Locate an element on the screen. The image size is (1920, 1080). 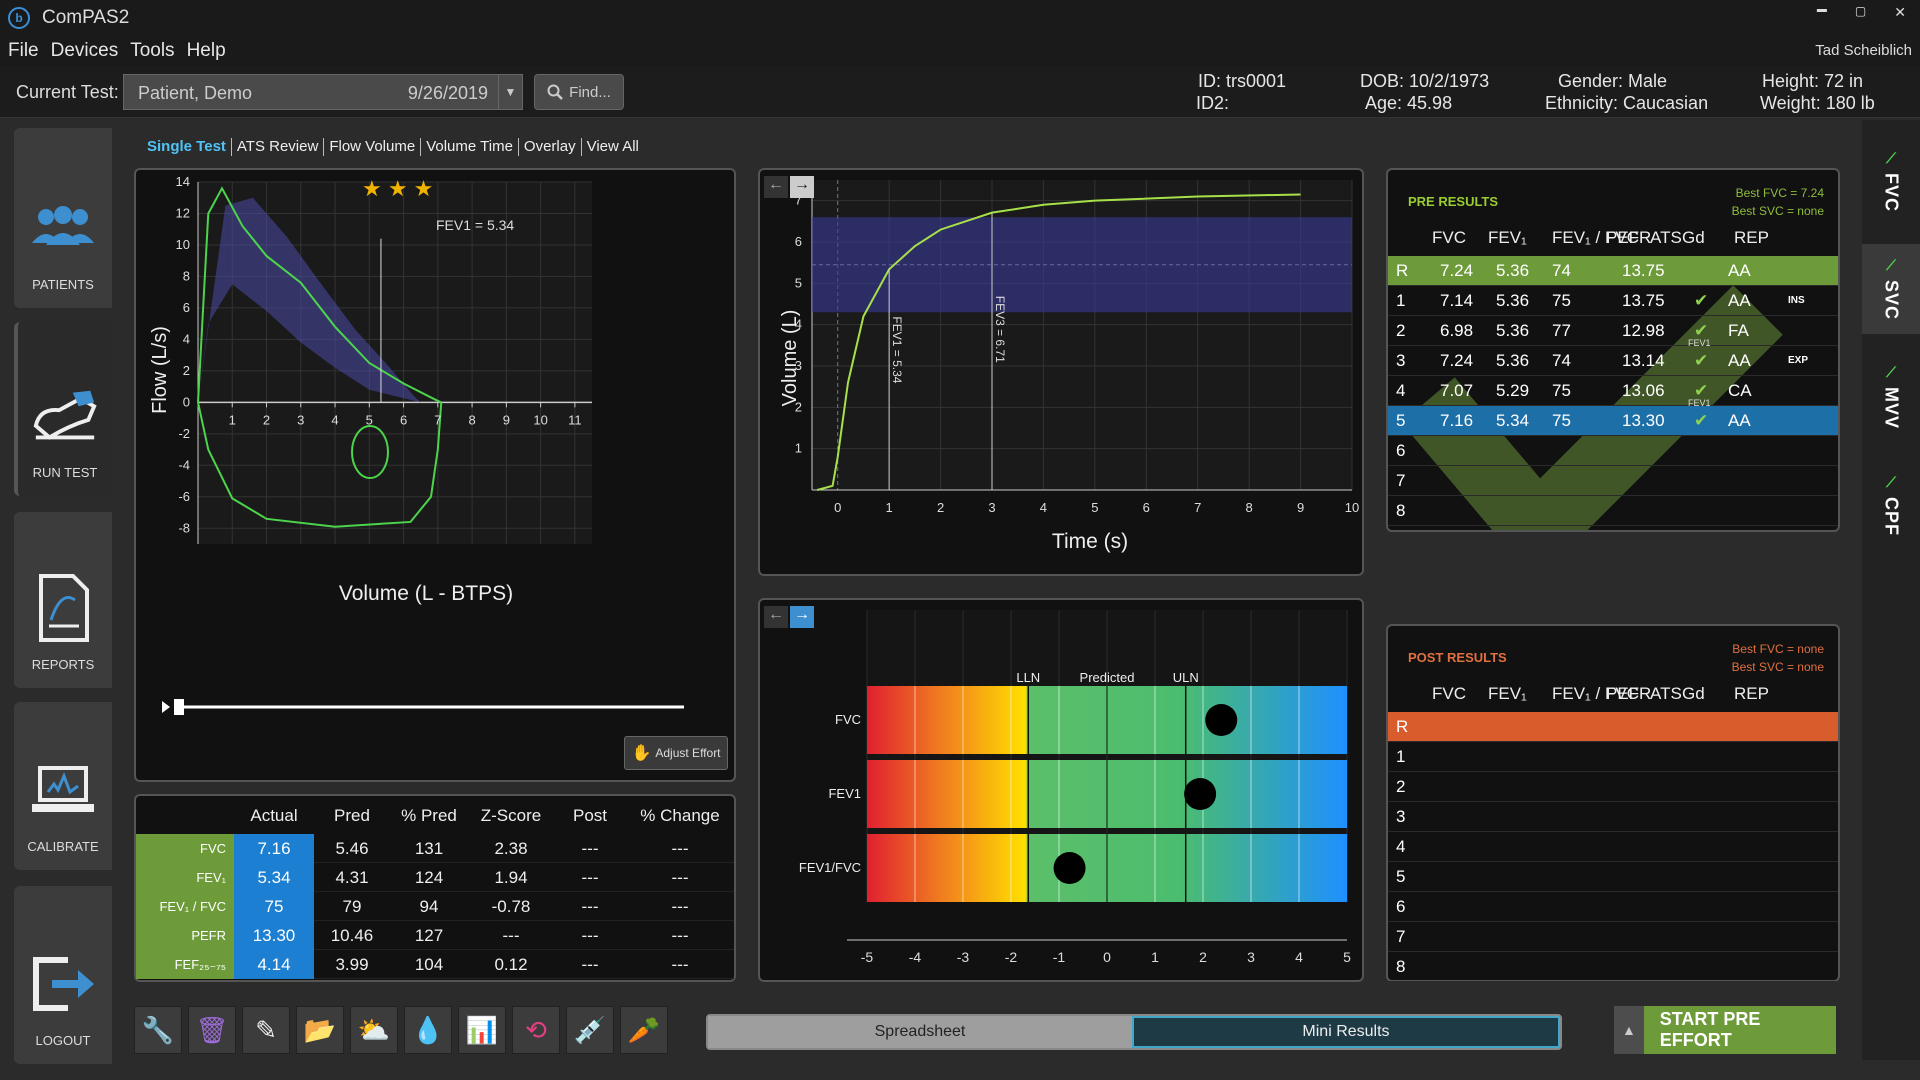
run-test-icon is located at coordinates (65, 416).